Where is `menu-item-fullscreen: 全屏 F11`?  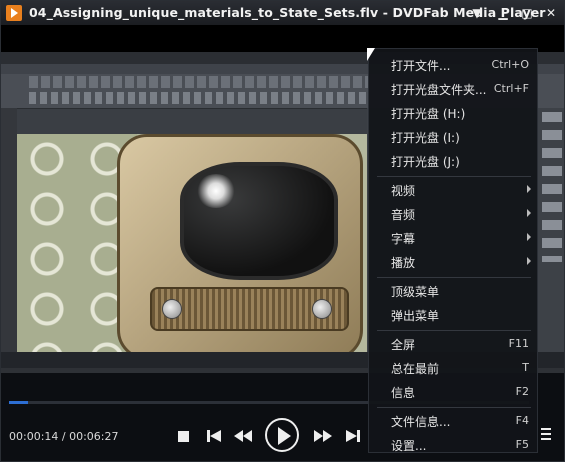
menu-item-fullscreen: 全屏 F11 is located at coordinates (454, 344).